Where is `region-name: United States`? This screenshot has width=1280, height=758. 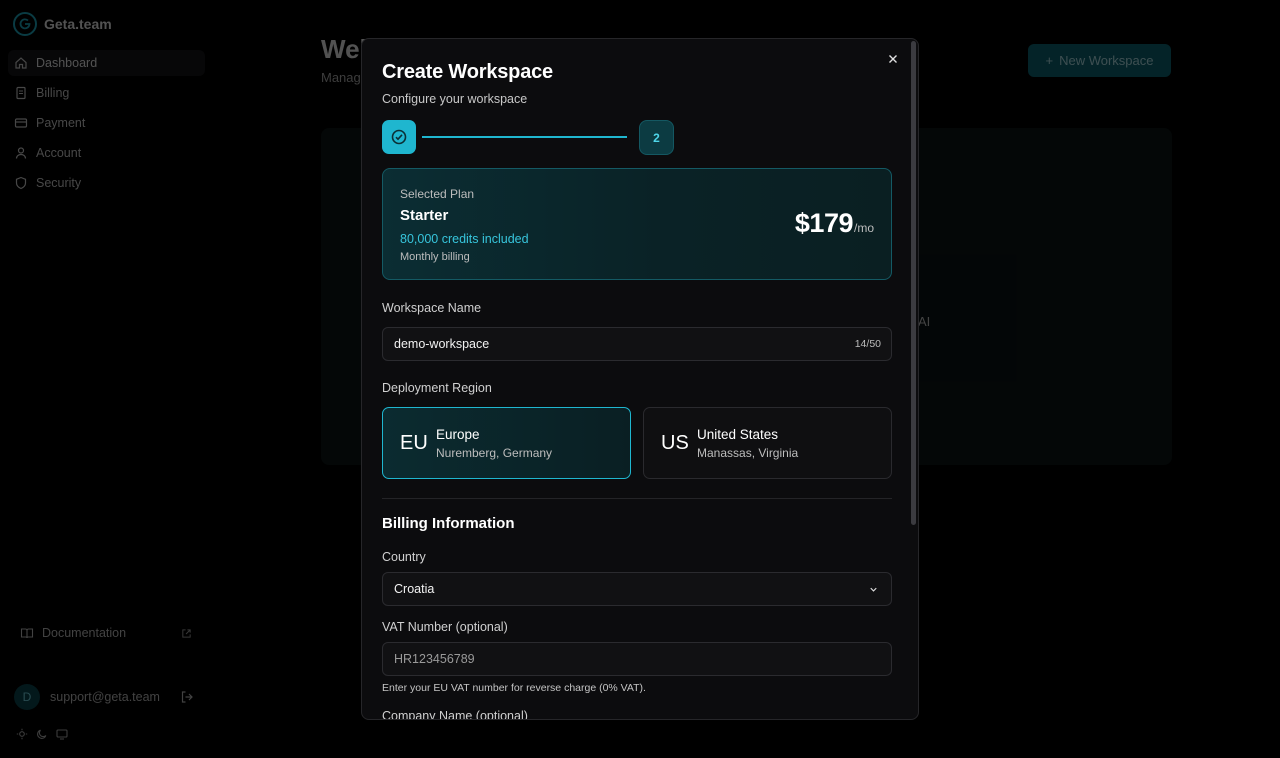 region-name: United States is located at coordinates (738, 434).